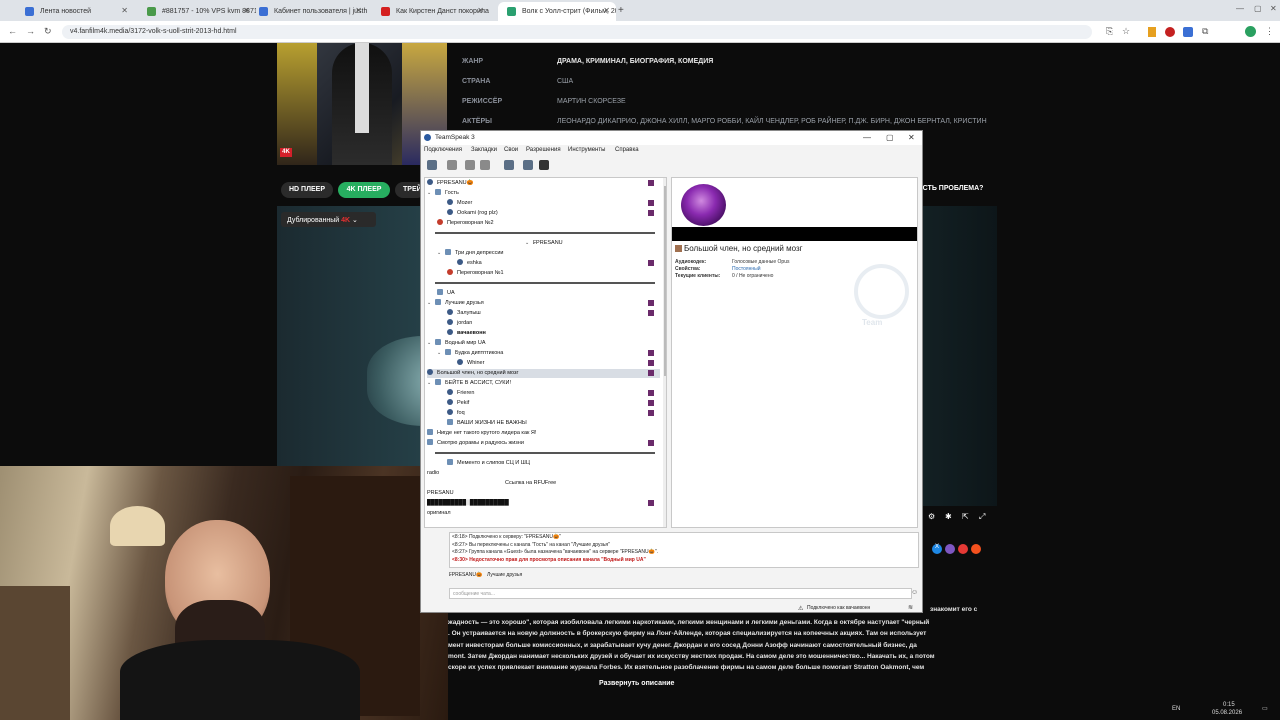 The image size is (1280, 720). What do you see at coordinates (621, 10) in the screenshot?
I see `new-tab-button: +` at bounding box center [621, 10].